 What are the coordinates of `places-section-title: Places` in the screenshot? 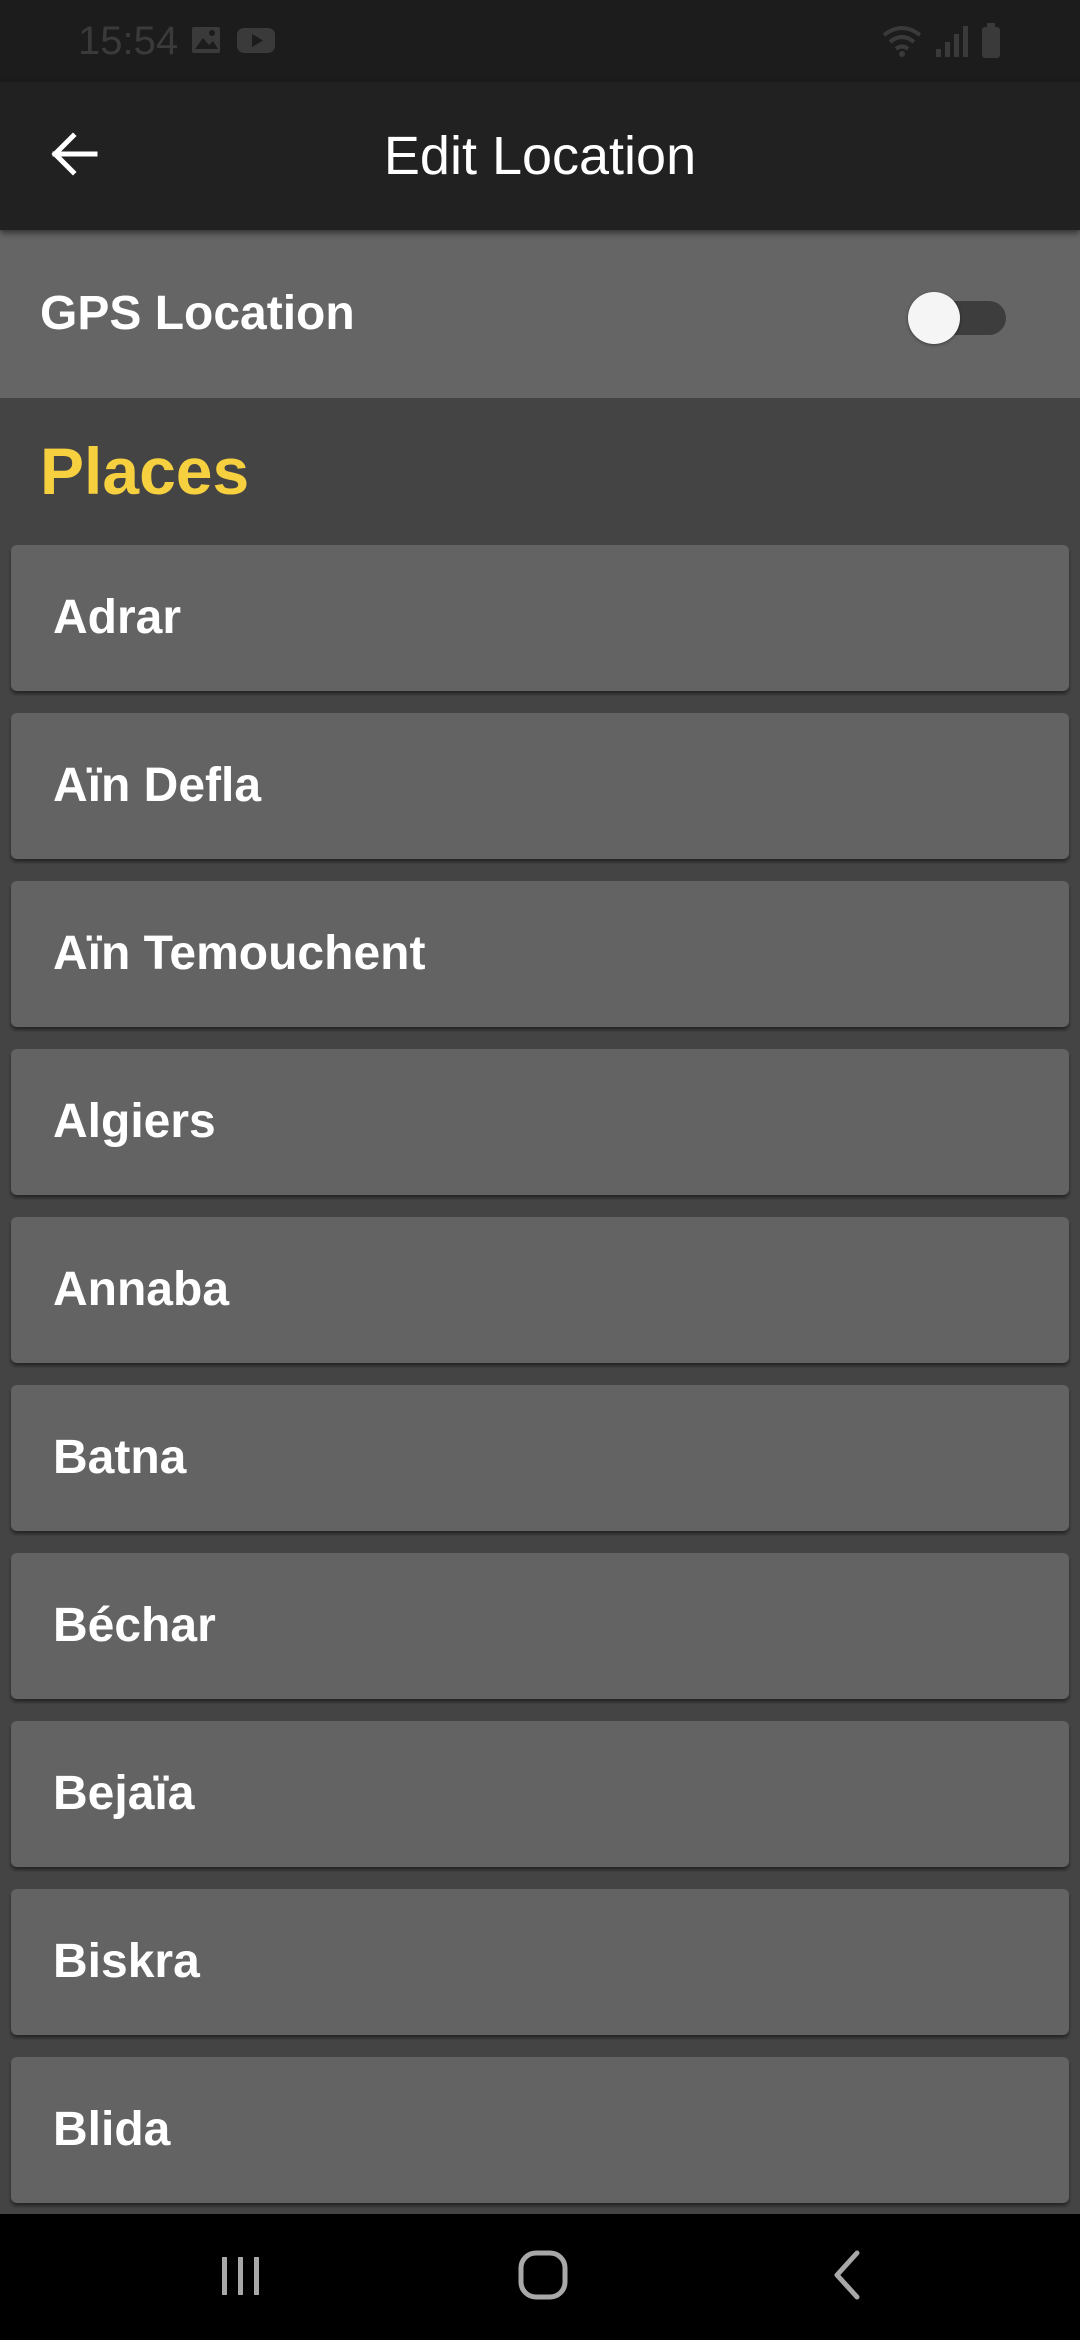 It's located at (145, 471).